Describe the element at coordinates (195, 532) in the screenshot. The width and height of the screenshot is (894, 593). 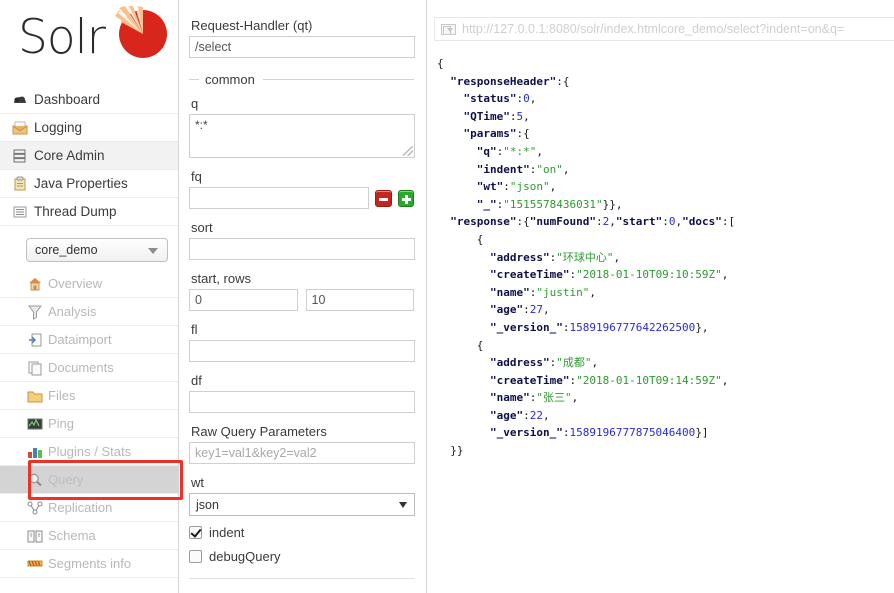
I see `indent-checkbox` at that location.